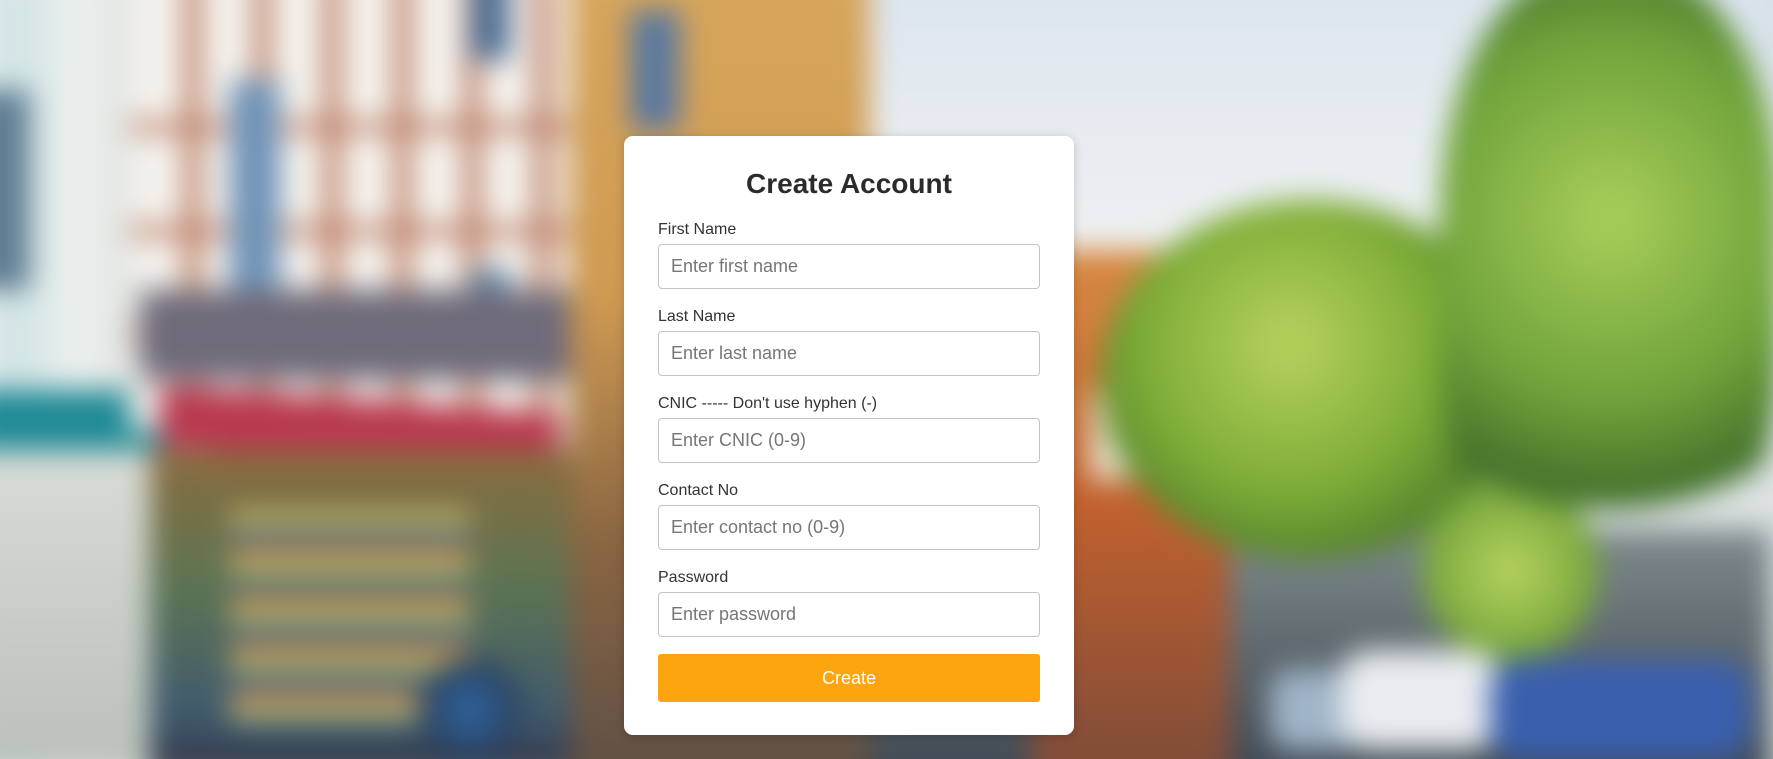 This screenshot has width=1773, height=759. What do you see at coordinates (768, 403) in the screenshot?
I see `cnic-label: CNIC ----- Don't use hyphen (-)` at bounding box center [768, 403].